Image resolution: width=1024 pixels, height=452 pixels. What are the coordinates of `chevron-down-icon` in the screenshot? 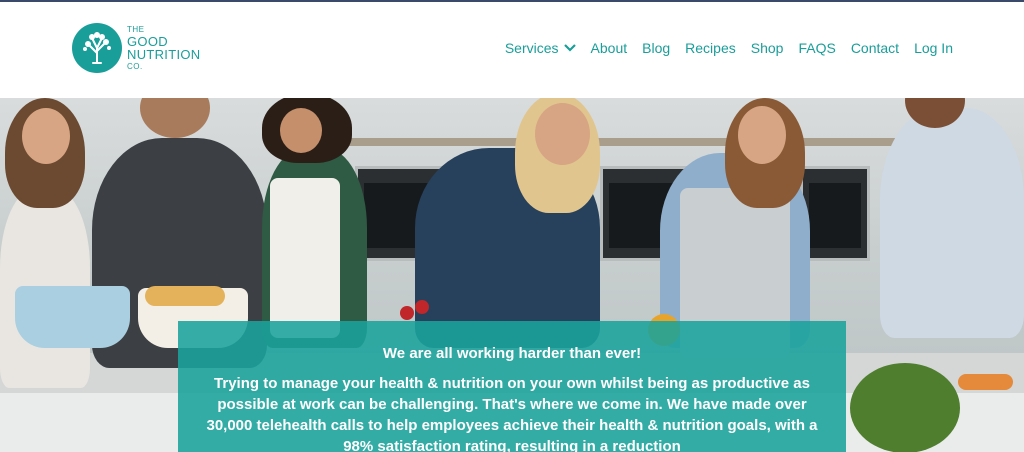 It's located at (569, 48).